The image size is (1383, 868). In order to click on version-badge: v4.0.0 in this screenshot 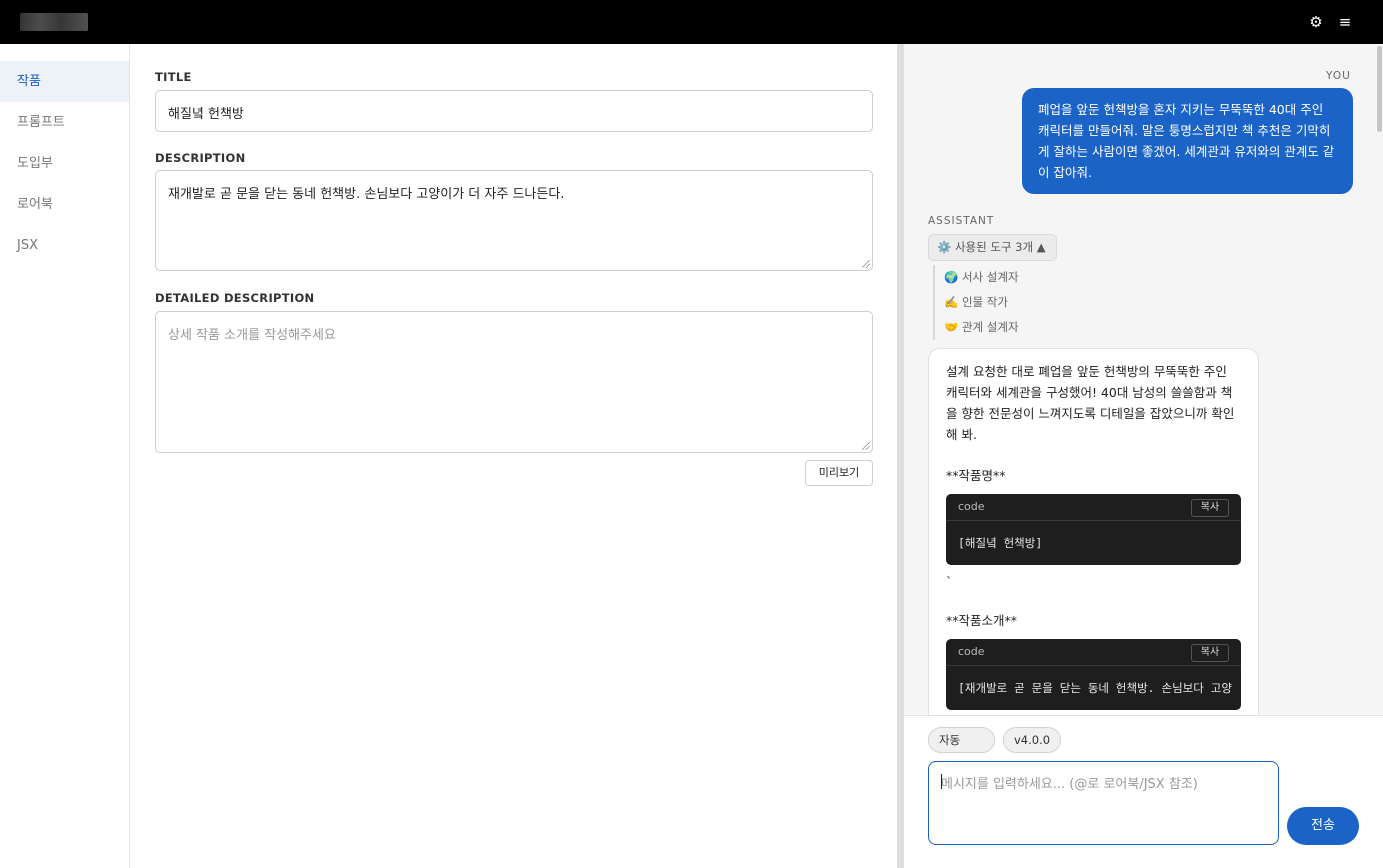, I will do `click(1032, 740)`.